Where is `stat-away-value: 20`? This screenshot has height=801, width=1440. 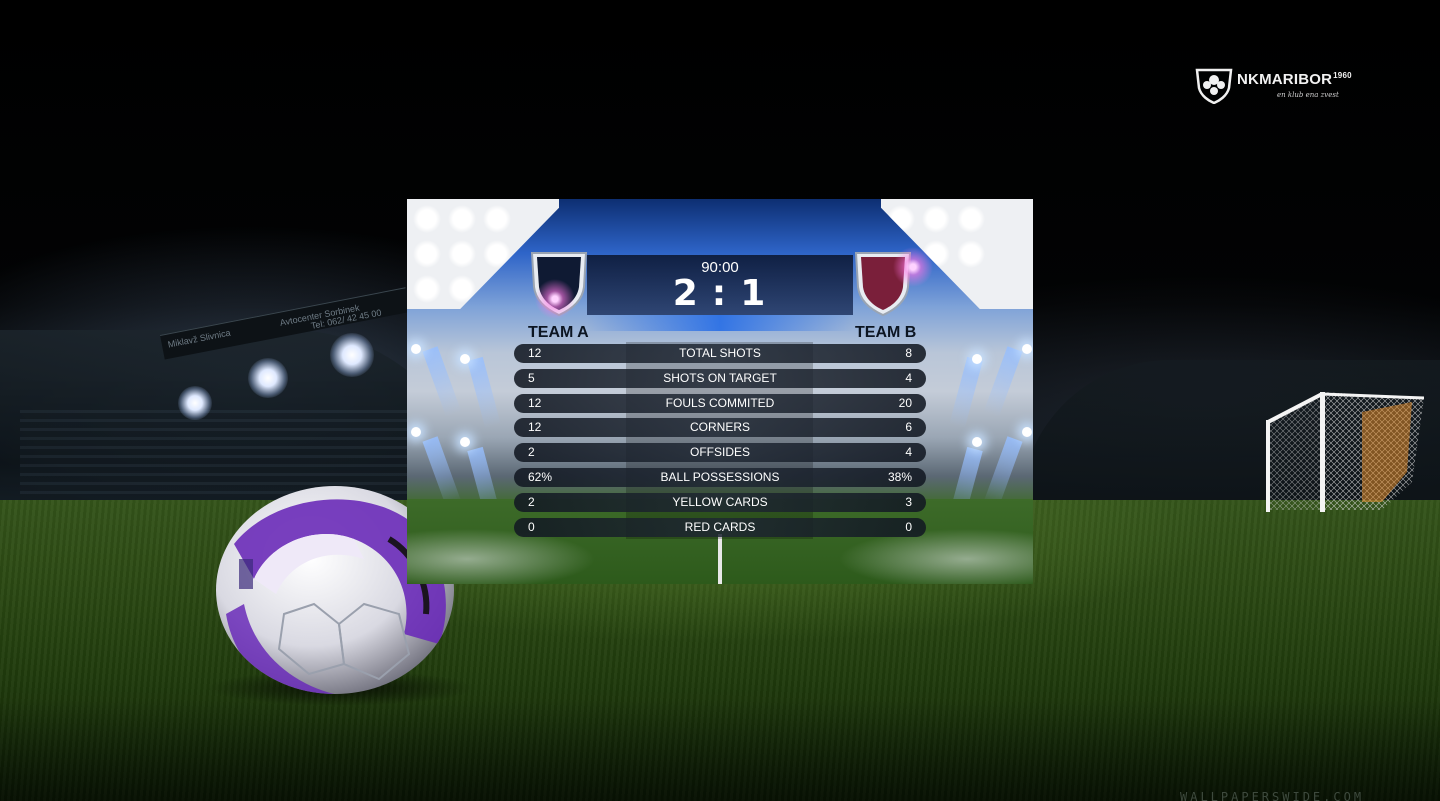
stat-away-value: 20 is located at coordinates (905, 402).